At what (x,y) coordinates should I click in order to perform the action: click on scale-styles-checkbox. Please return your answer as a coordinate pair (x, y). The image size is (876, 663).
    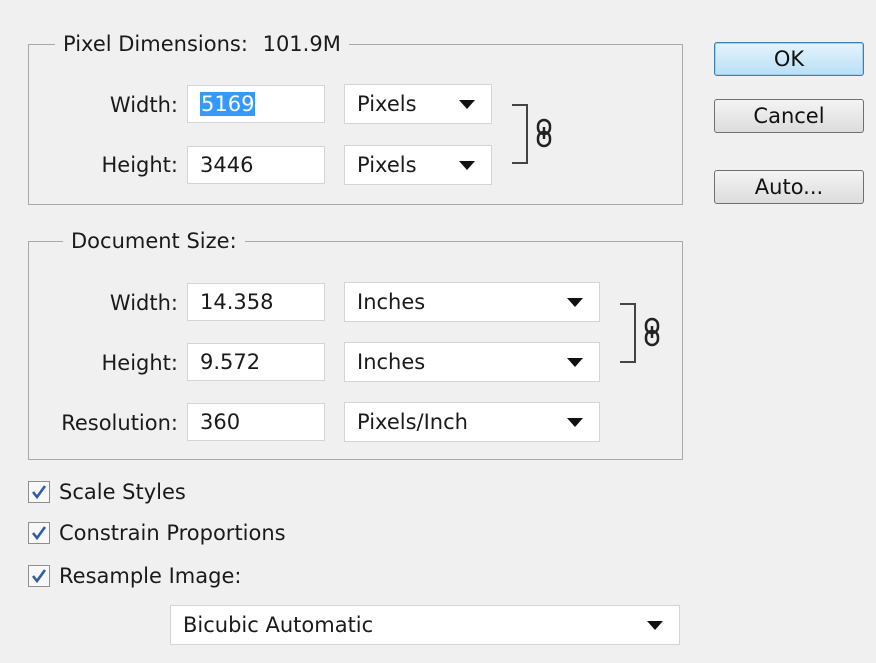
    Looking at the image, I should click on (39, 492).